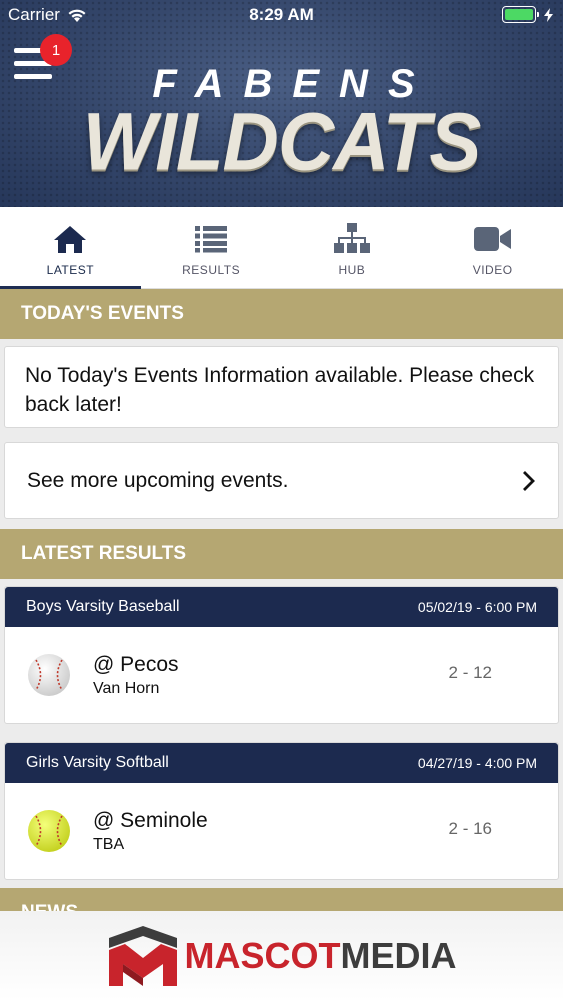 The width and height of the screenshot is (563, 1000). Describe the element at coordinates (70, 270) in the screenshot. I see `tab-label: LATEST` at that location.